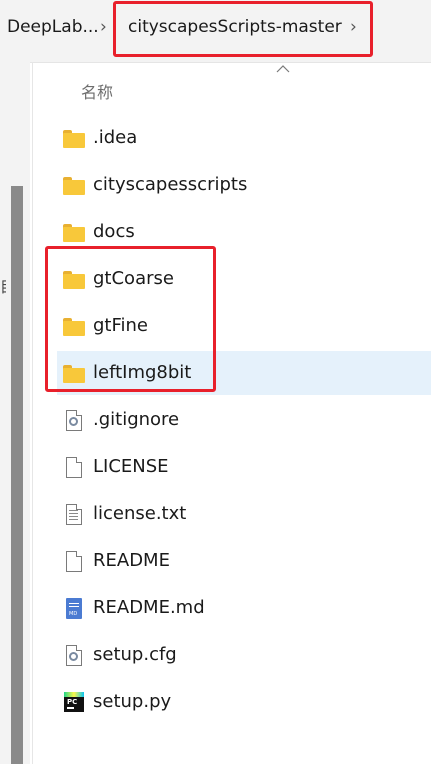  I want to click on file-row: README, so click(244, 561).